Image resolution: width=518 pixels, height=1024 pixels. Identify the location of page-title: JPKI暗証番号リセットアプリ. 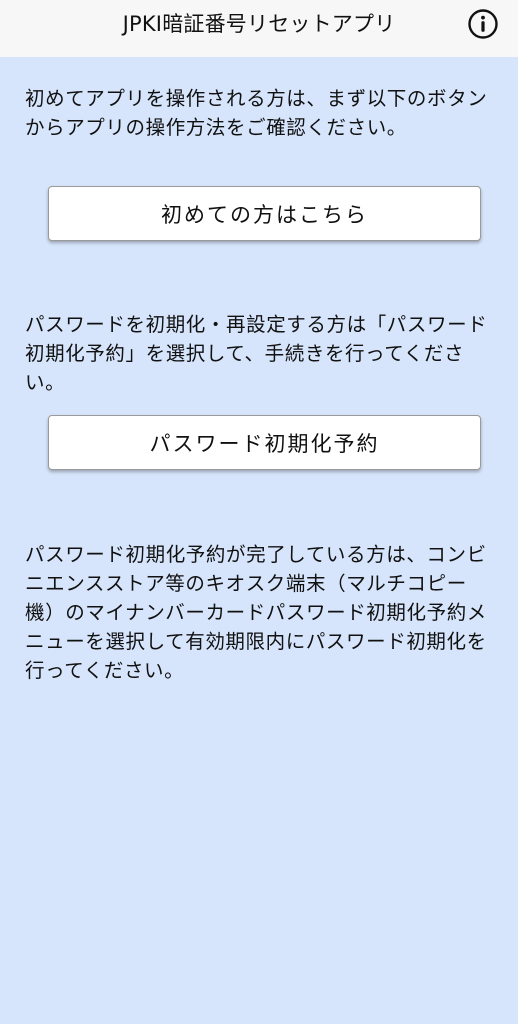
(259, 24).